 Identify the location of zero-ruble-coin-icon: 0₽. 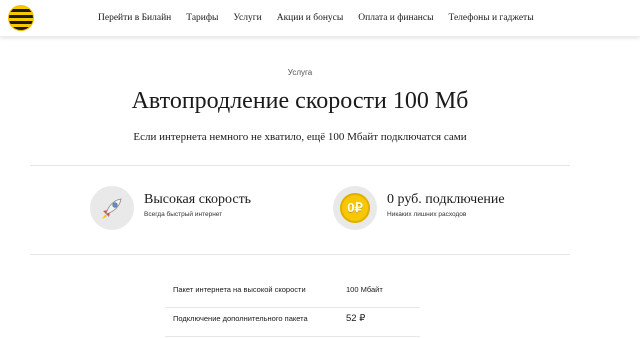
(355, 208).